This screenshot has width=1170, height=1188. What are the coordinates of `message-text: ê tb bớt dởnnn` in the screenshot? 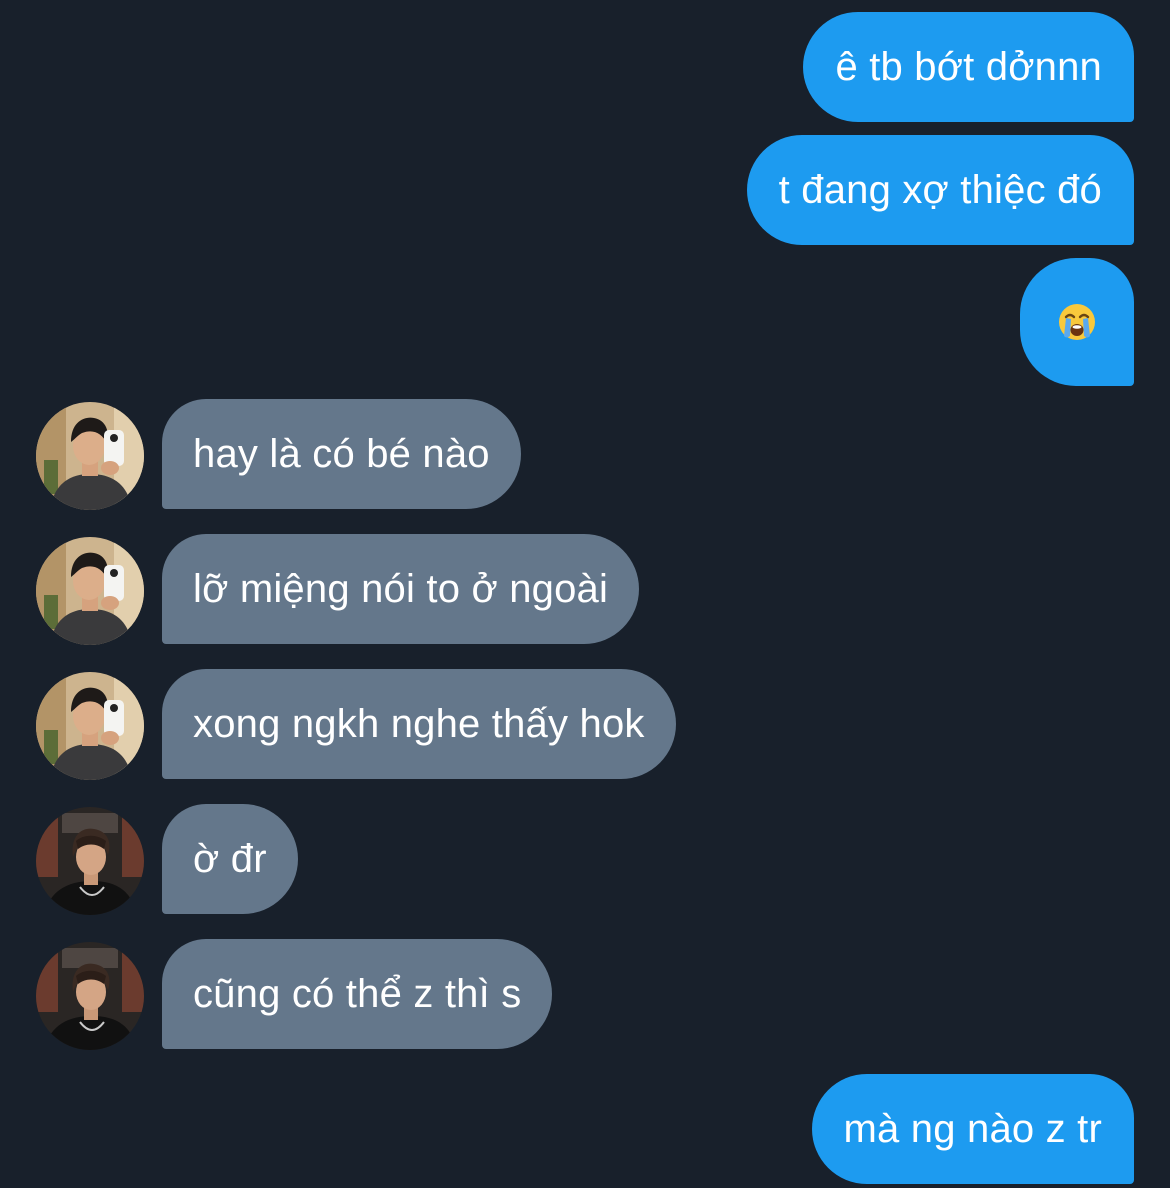 It's located at (968, 67).